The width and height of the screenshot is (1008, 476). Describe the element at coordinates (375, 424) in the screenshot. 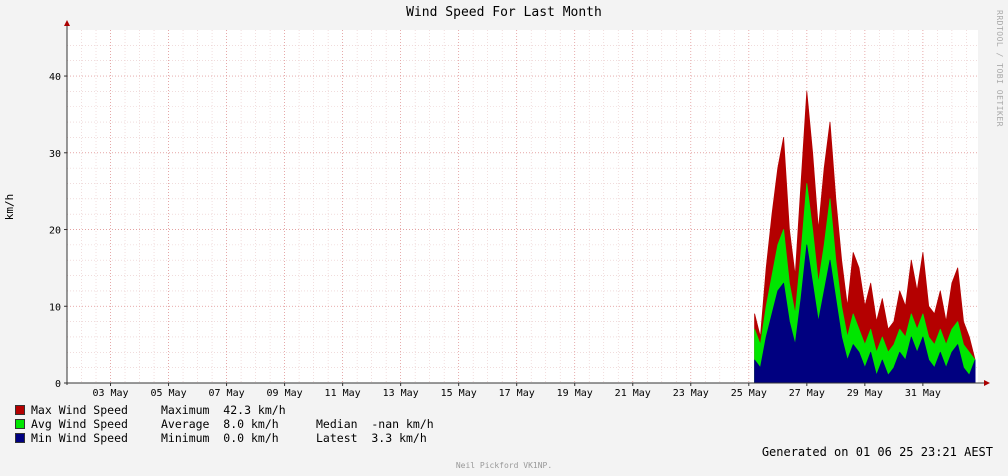

I see `legend-stat-median: Median -nan km/h` at that location.